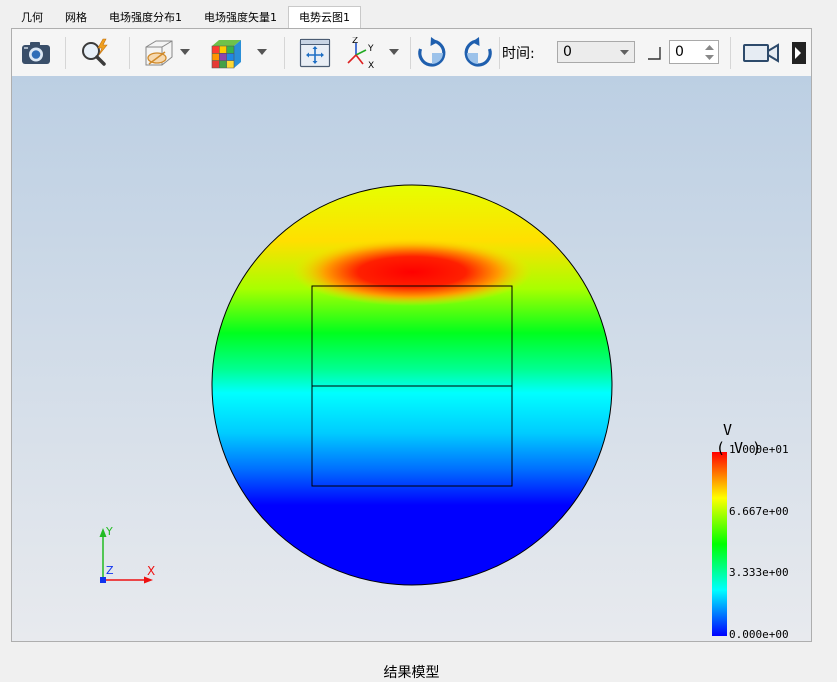 The height and width of the screenshot is (682, 837). I want to click on time-label: 时间:, so click(518, 54).